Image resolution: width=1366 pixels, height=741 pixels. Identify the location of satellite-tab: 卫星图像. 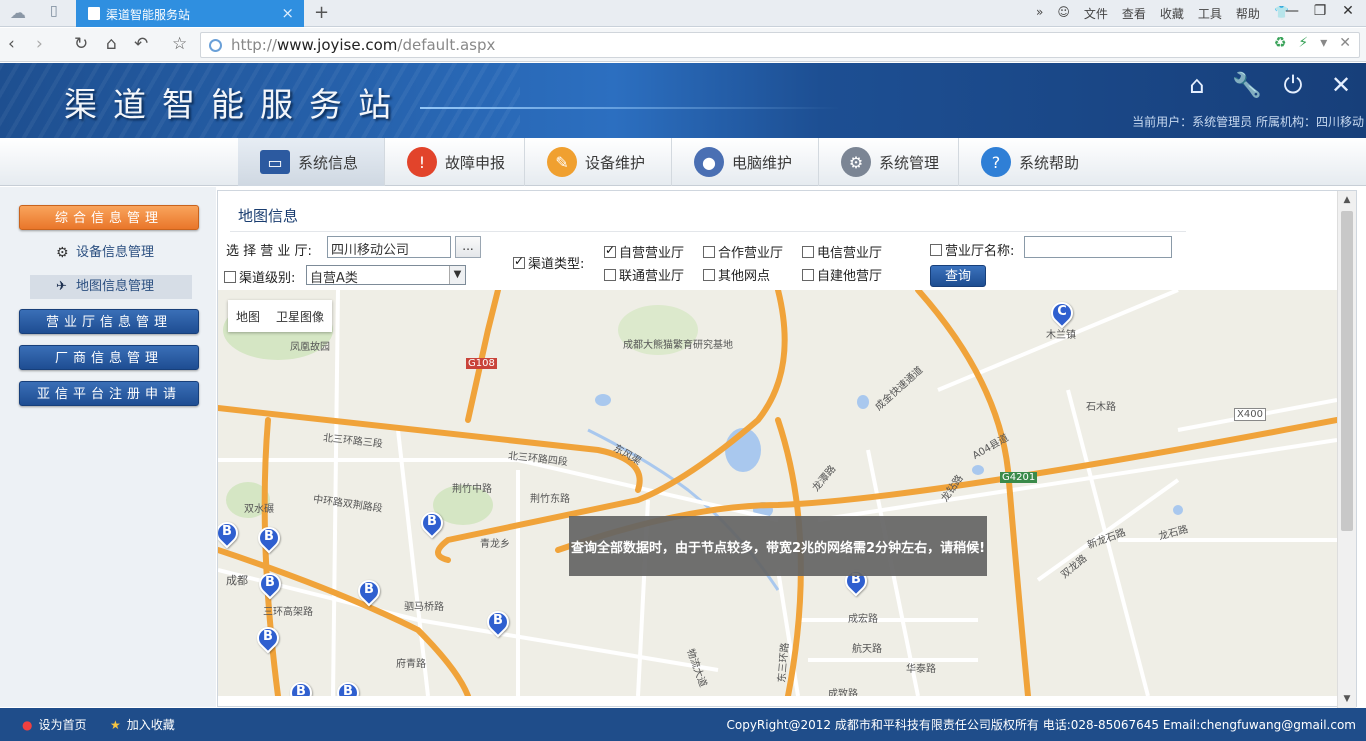
(300, 316).